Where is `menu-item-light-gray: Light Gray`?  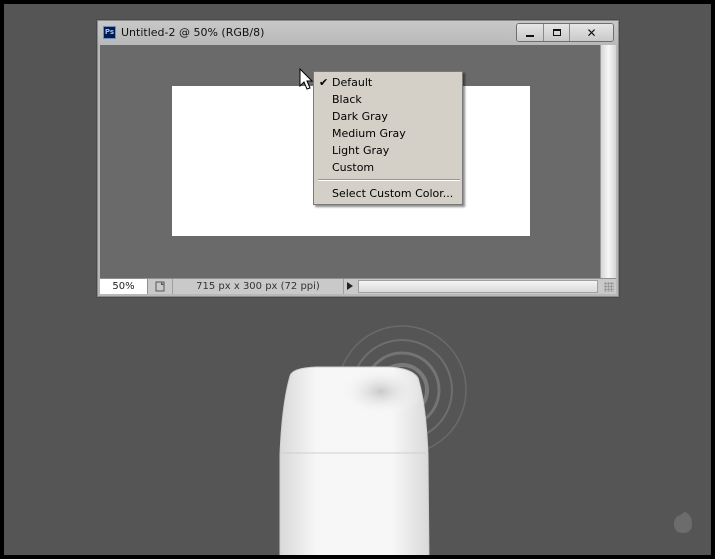 menu-item-light-gray: Light Gray is located at coordinates (388, 150).